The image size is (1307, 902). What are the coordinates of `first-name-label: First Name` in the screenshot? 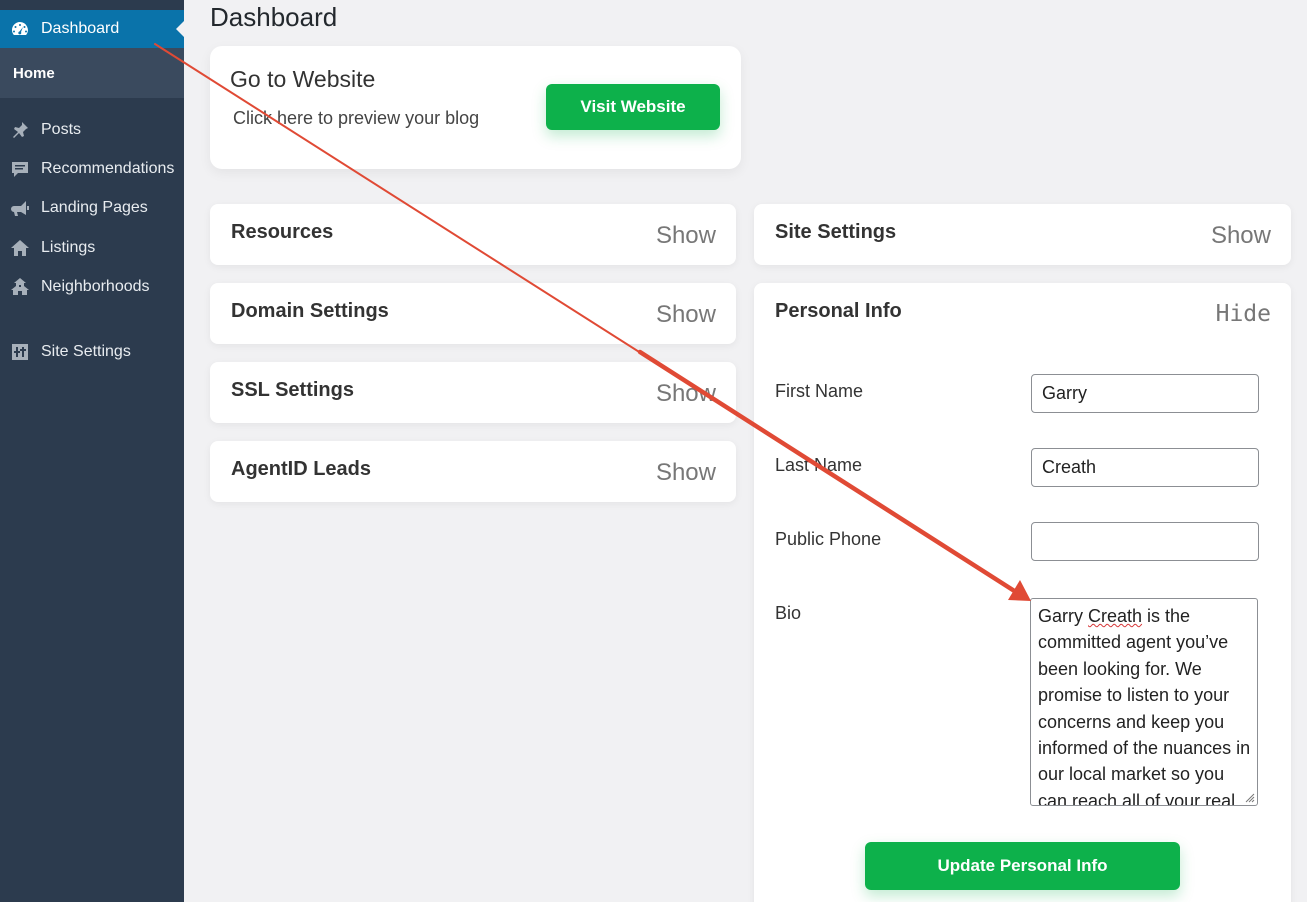 It's located at (819, 391).